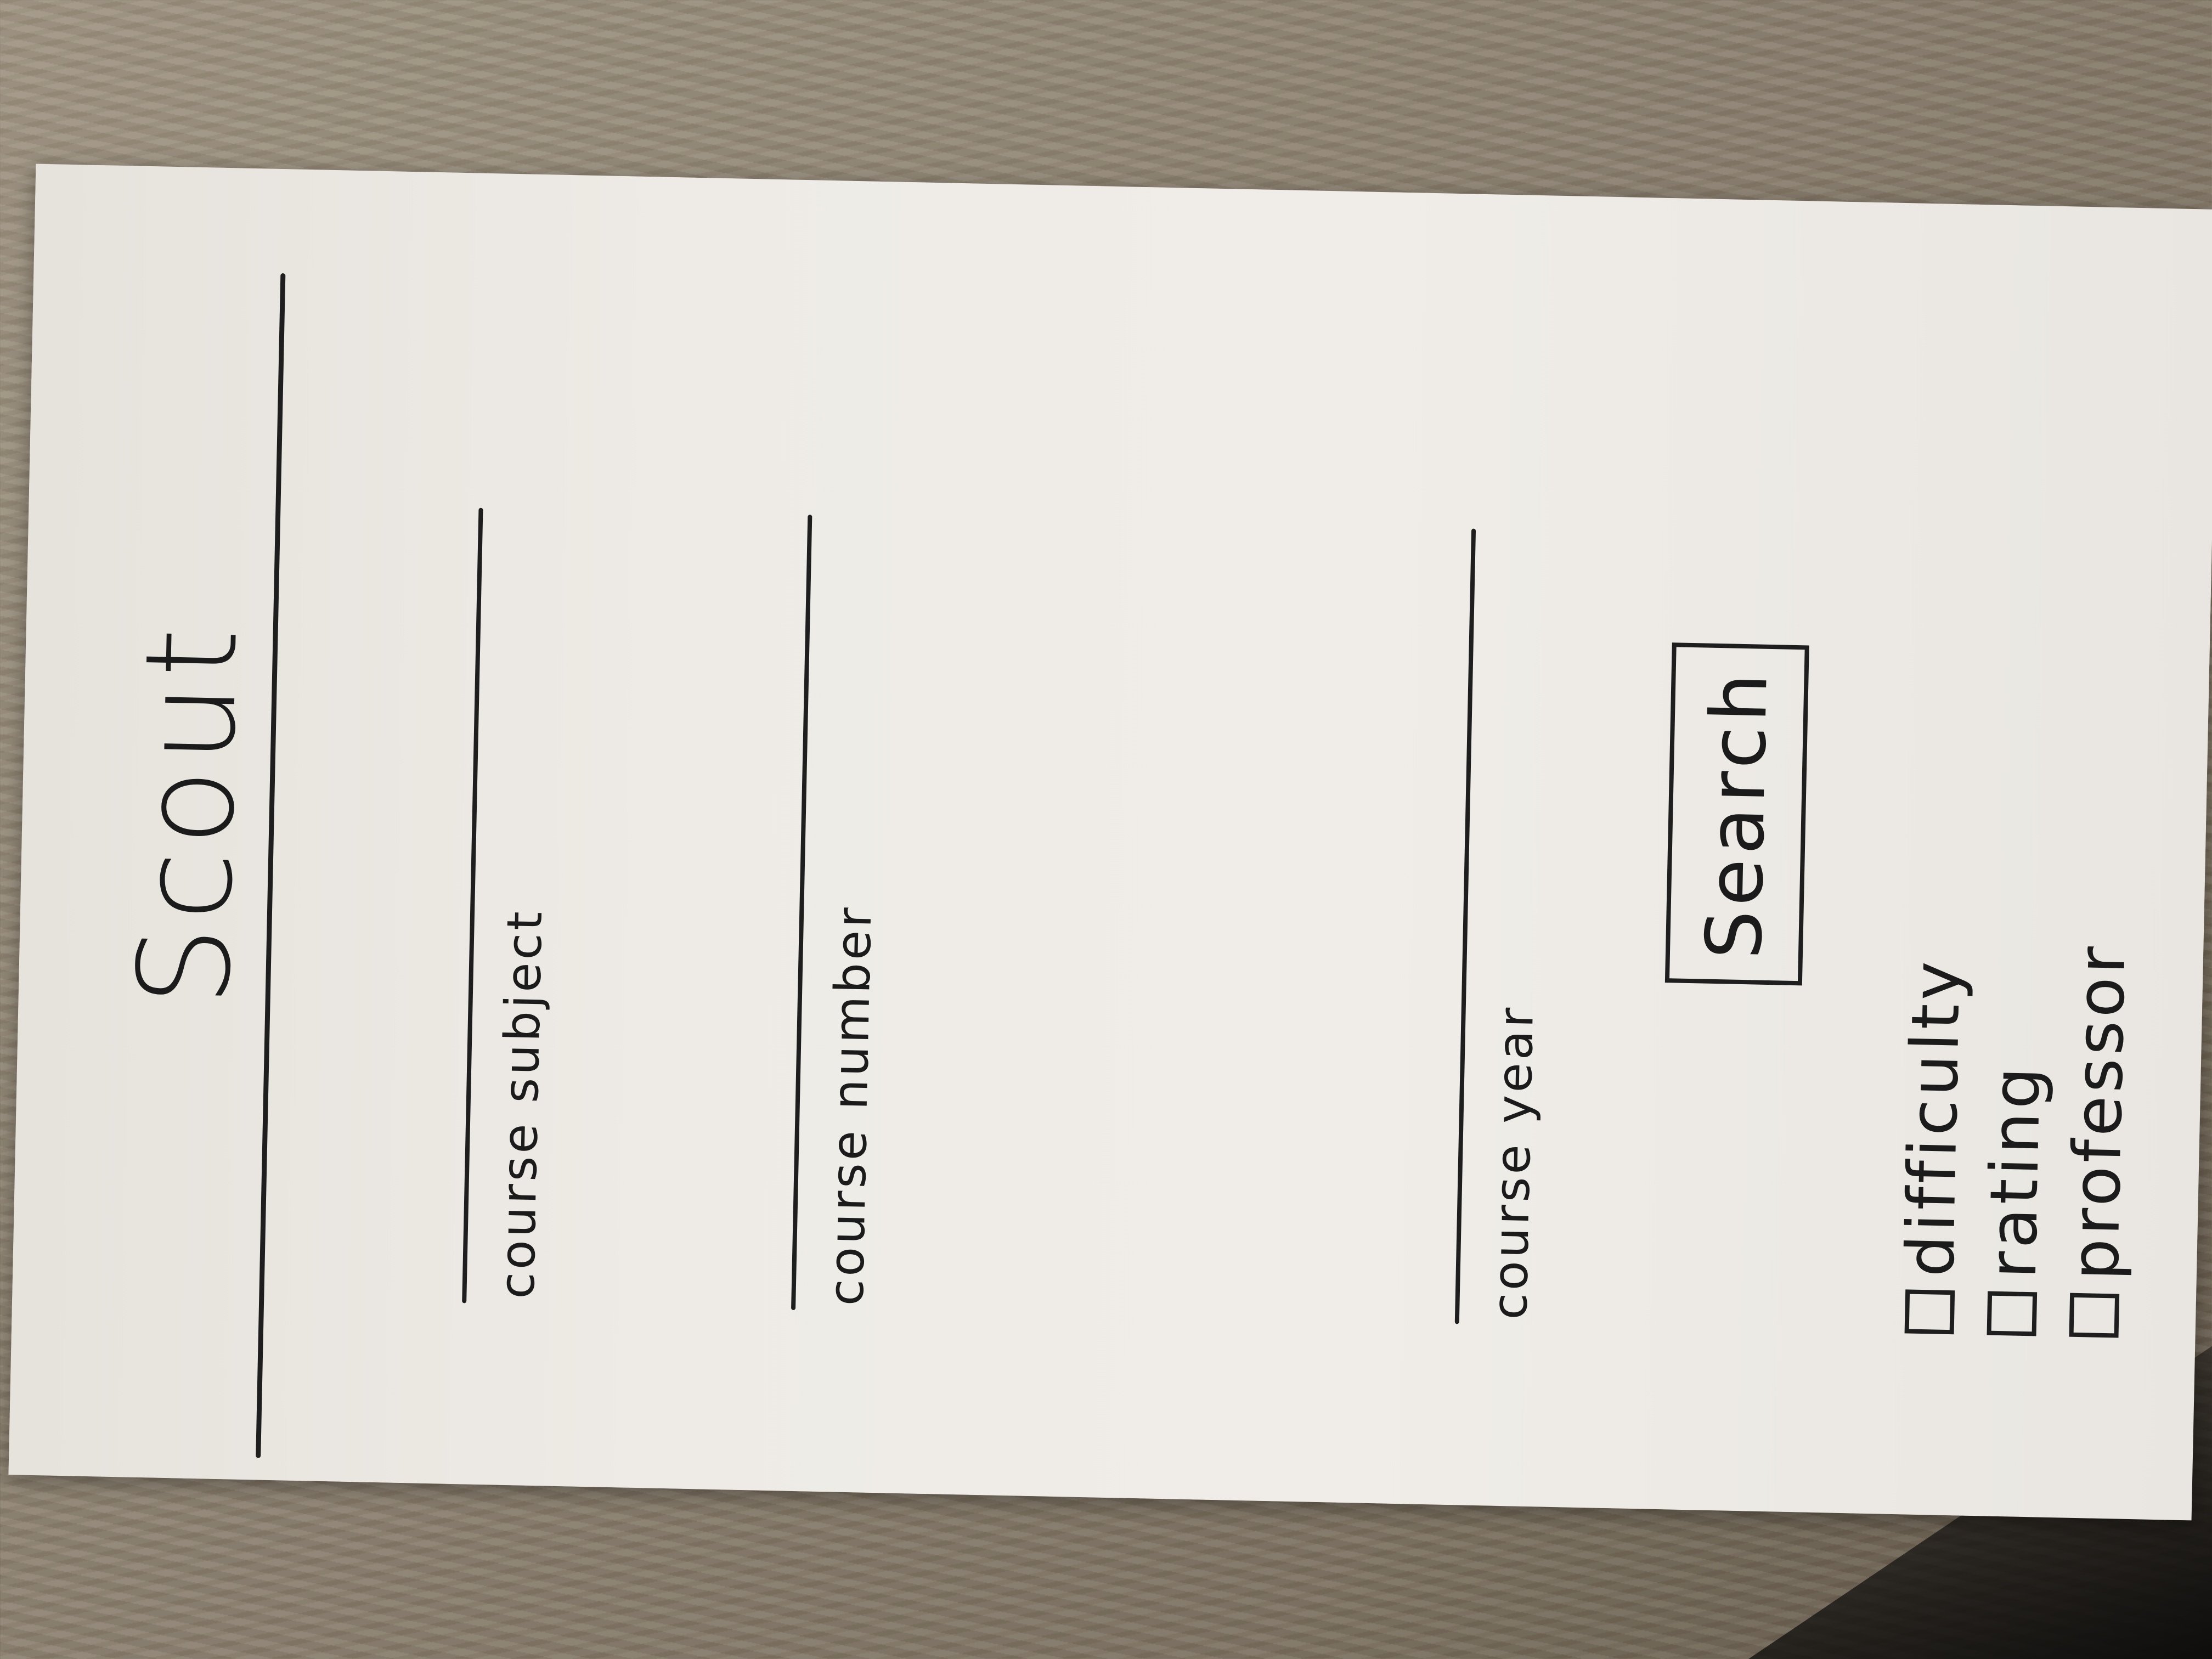 The image size is (2212, 1659). Describe the element at coordinates (1929, 1312) in the screenshot. I see `difficulty-checkbox` at that location.